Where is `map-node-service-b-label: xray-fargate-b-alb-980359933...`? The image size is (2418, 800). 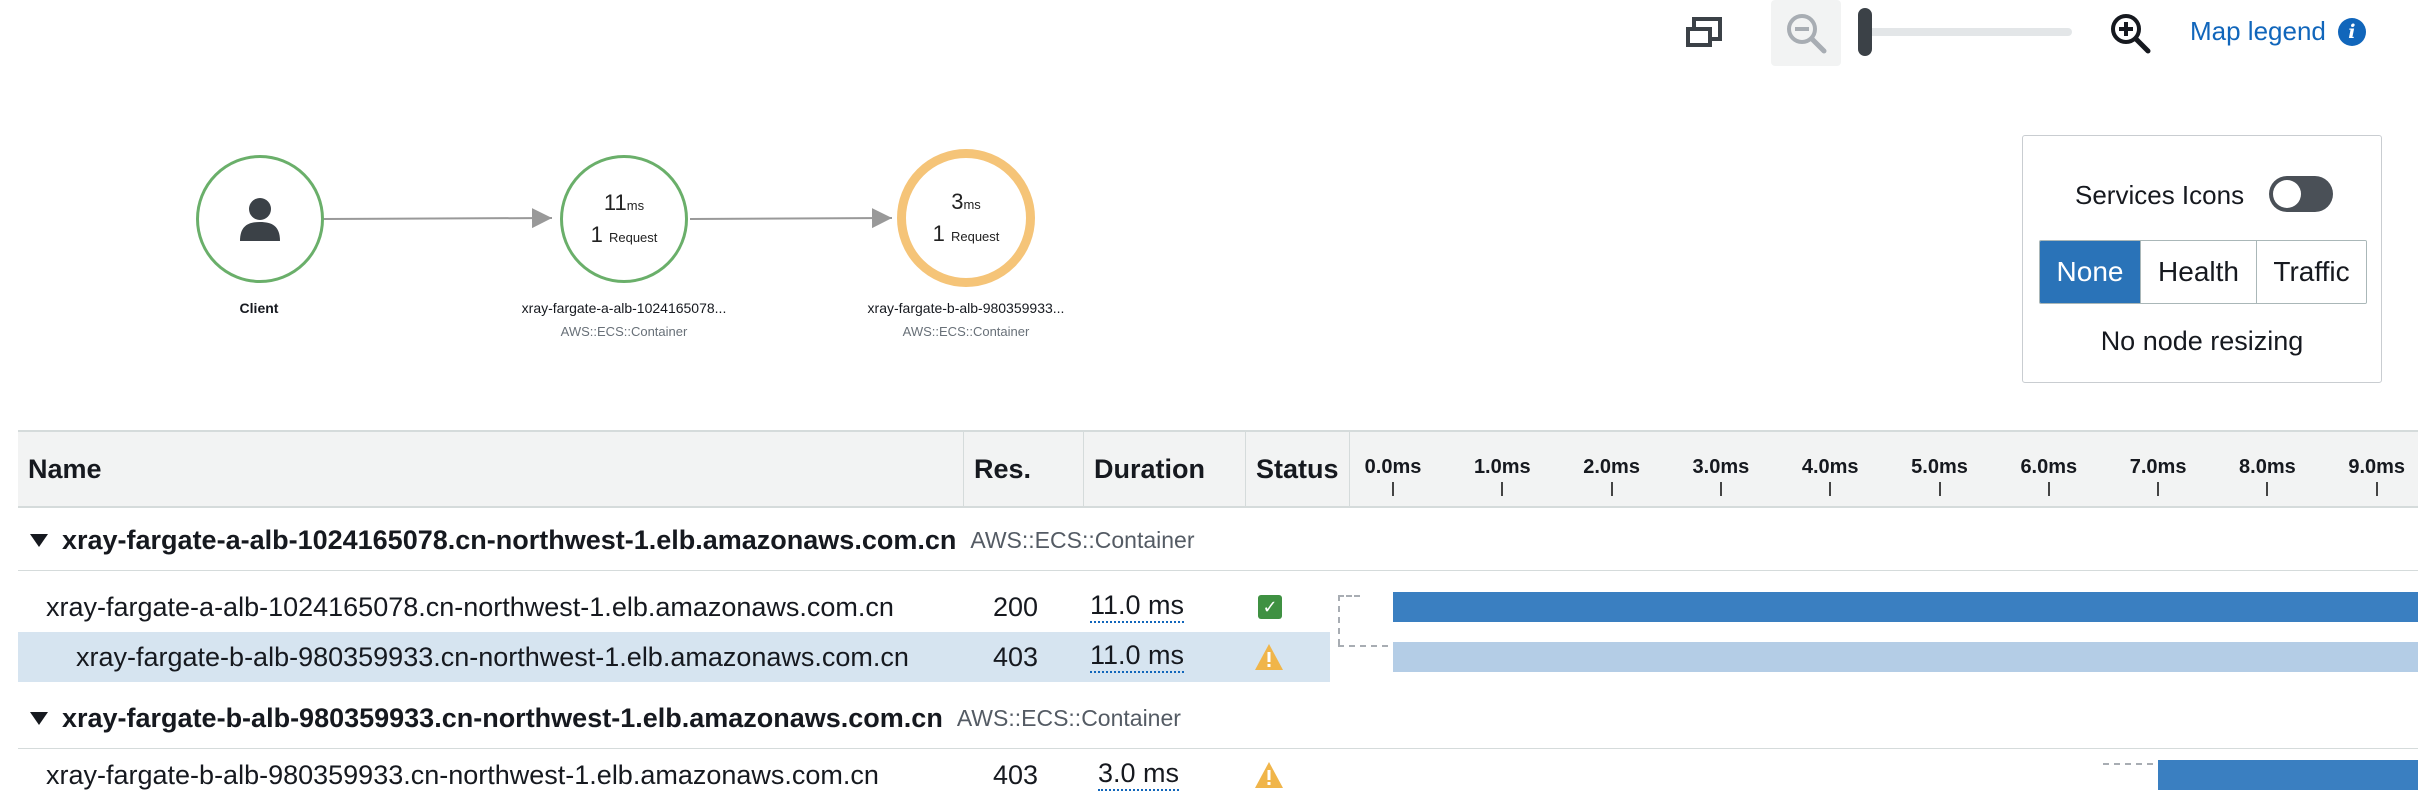
map-node-service-b-label: xray-fargate-b-alb-980359933... is located at coordinates (966, 308).